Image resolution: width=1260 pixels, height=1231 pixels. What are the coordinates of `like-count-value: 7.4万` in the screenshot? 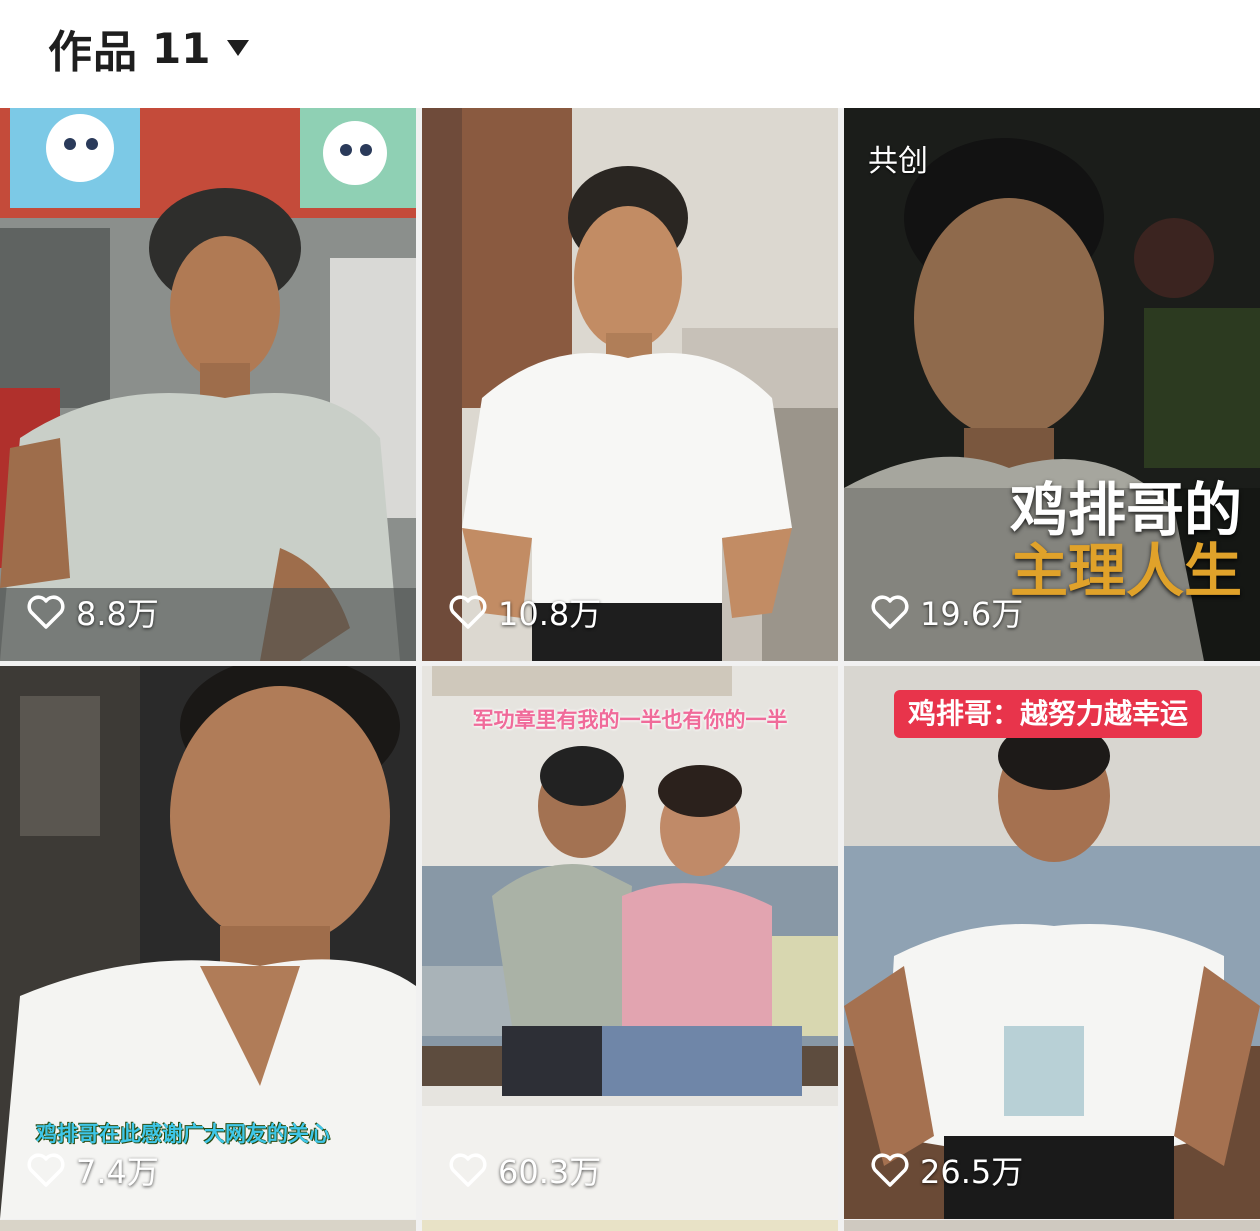 It's located at (117, 1172).